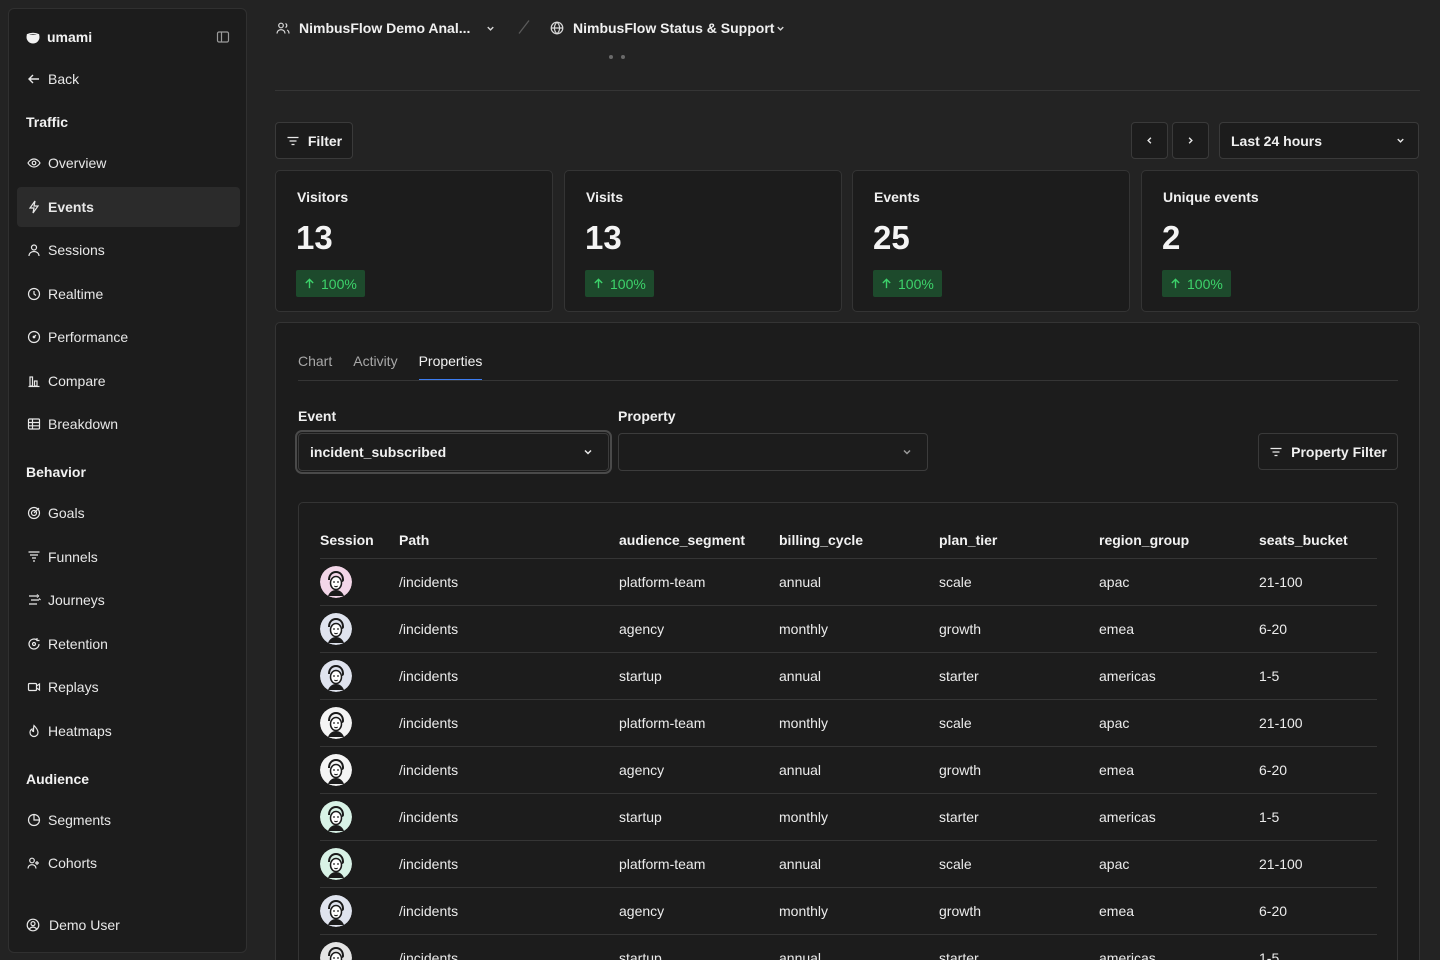 The height and width of the screenshot is (960, 1440). Describe the element at coordinates (1211, 197) in the screenshot. I see `metric-label: Unique events` at that location.